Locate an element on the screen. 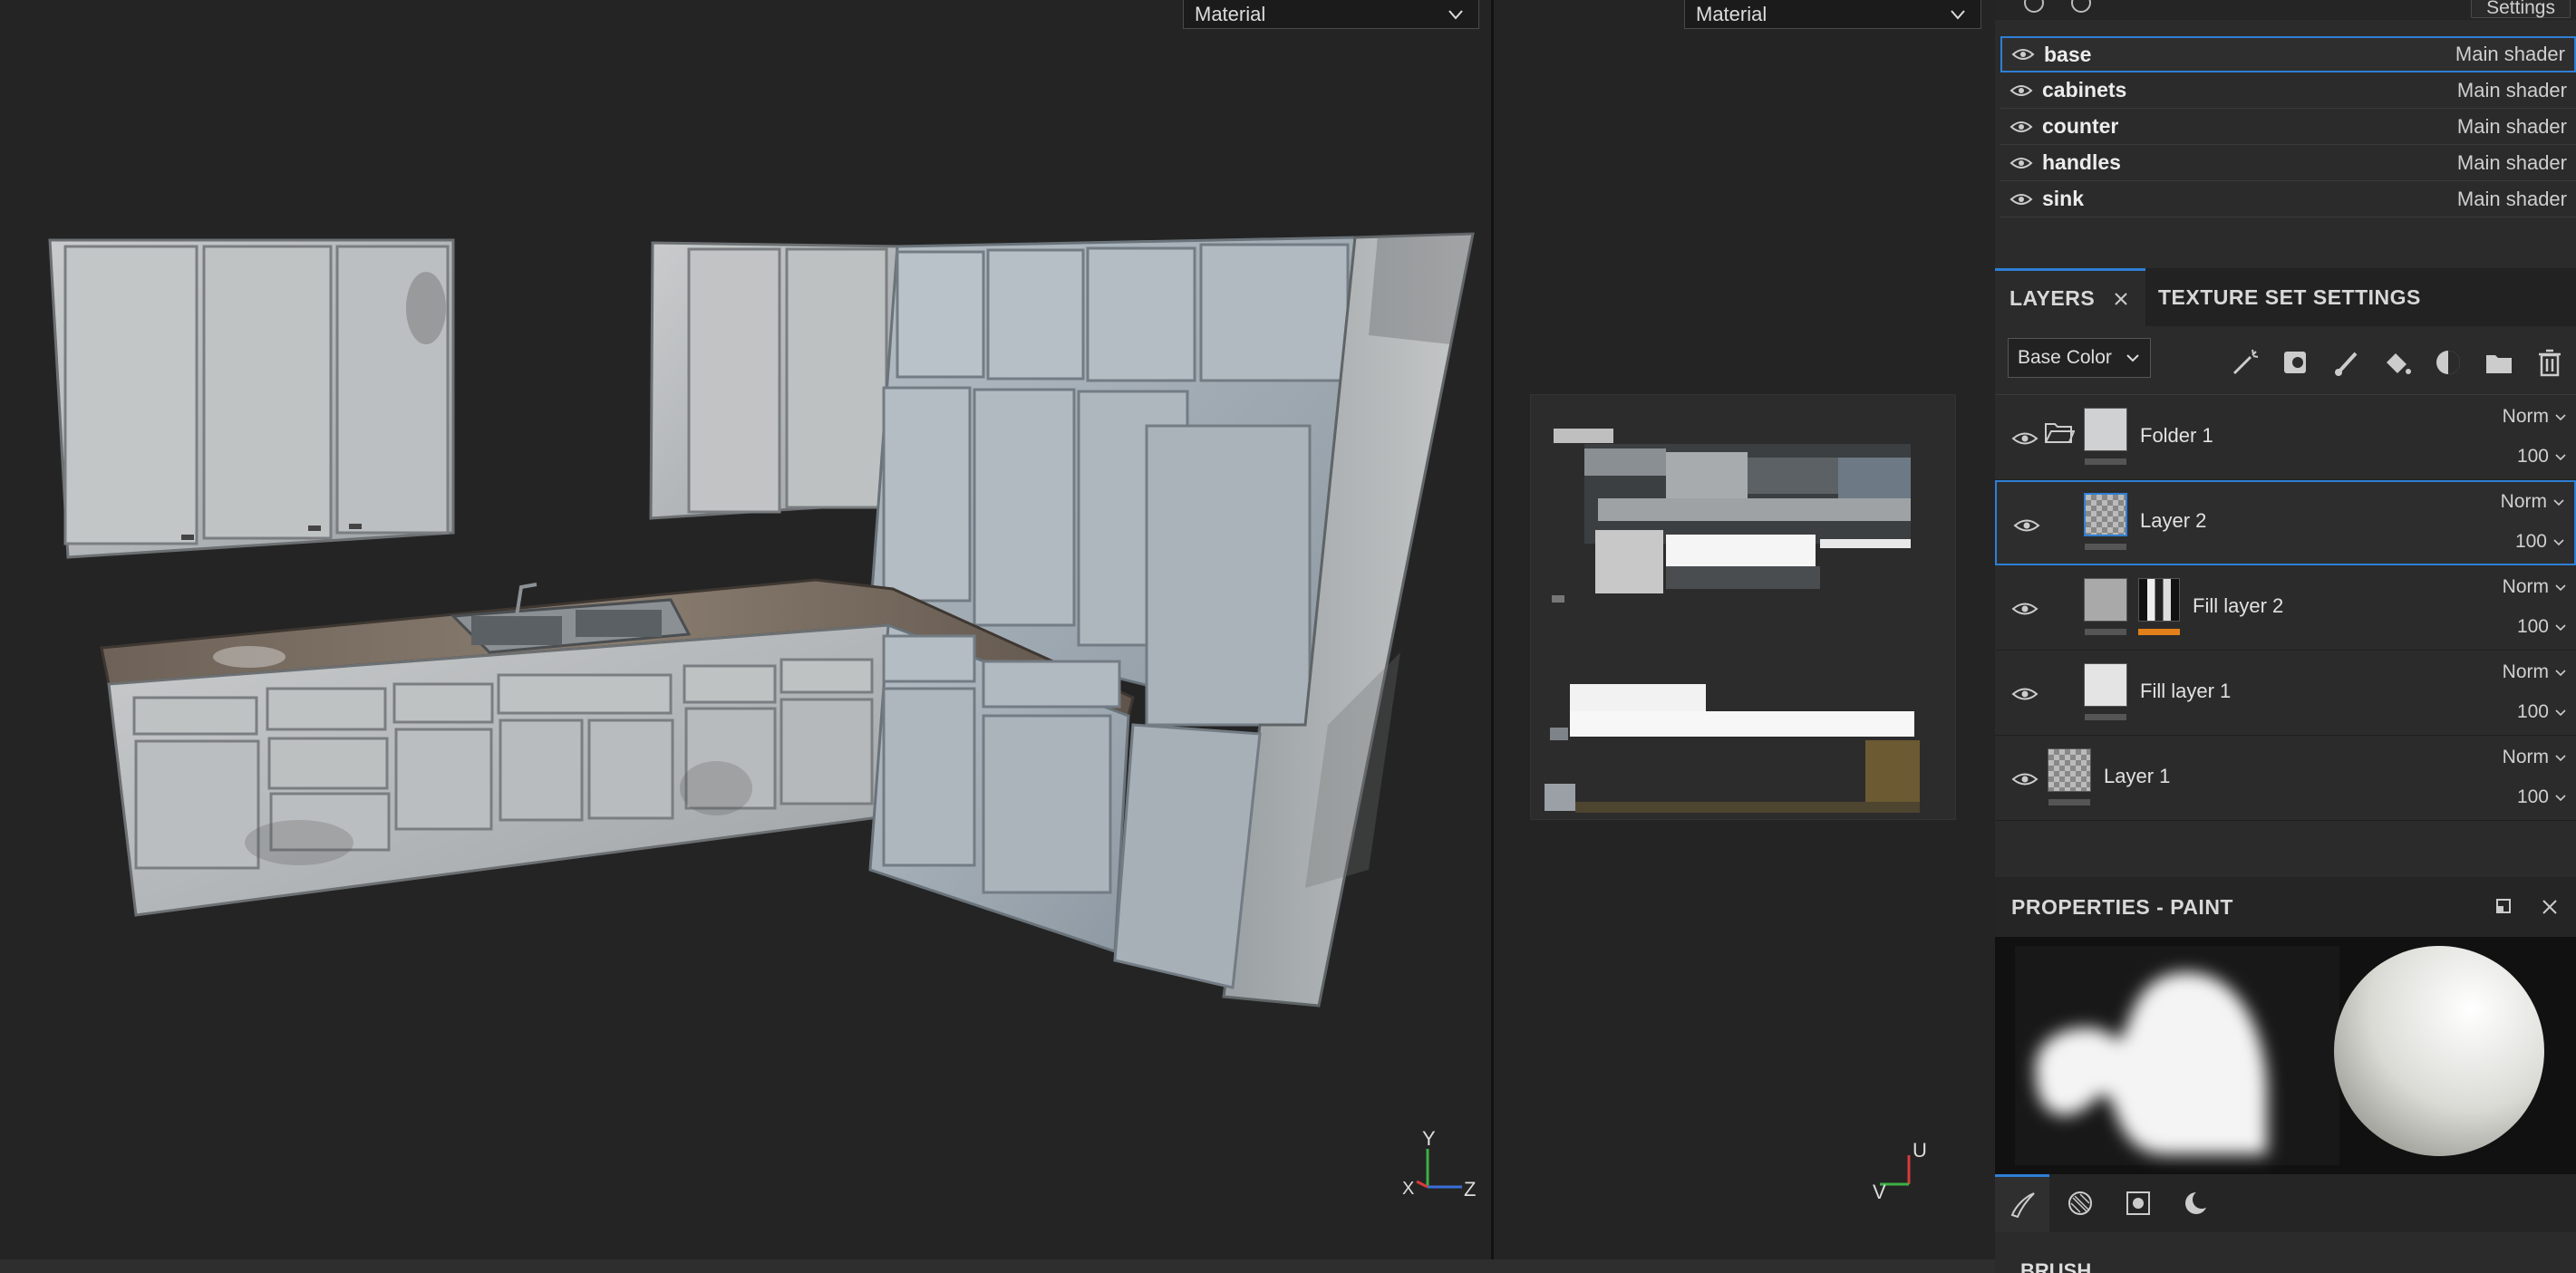 The width and height of the screenshot is (2576, 1273). axis-z-label: Z is located at coordinates (1470, 1189).